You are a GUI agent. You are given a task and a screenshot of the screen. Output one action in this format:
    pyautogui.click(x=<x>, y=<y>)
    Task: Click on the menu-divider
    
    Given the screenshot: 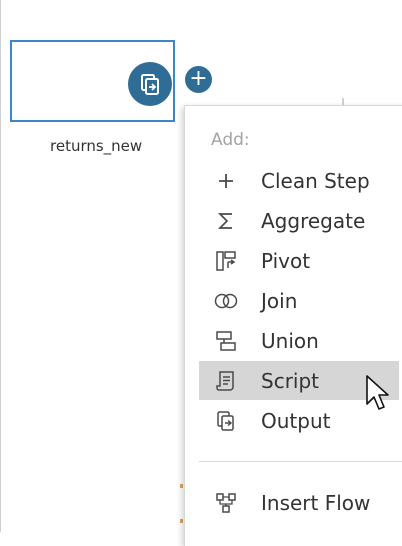 What is the action you would take?
    pyautogui.click(x=300, y=461)
    